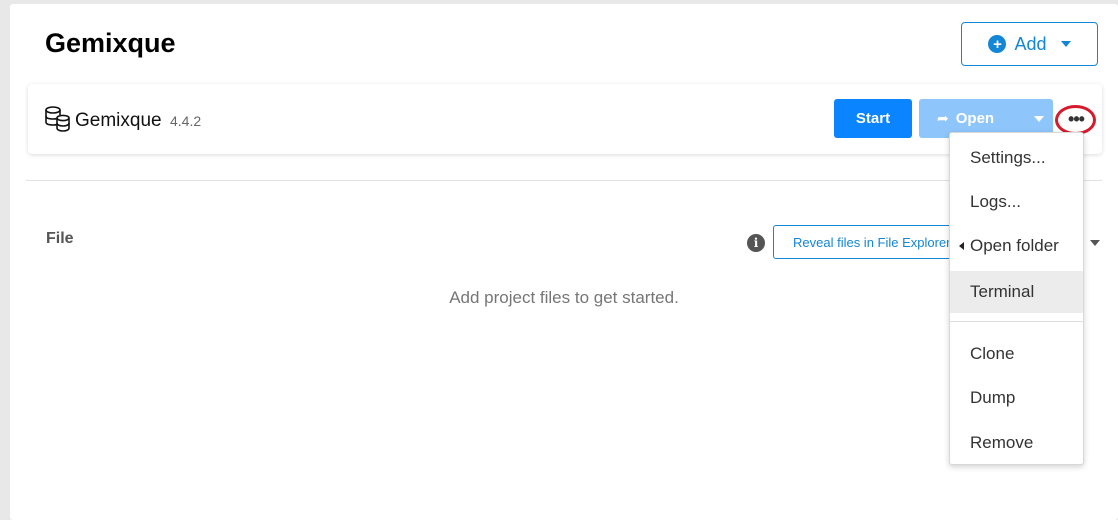 The width and height of the screenshot is (1118, 520). What do you see at coordinates (1016, 321) in the screenshot?
I see `menu-separator` at bounding box center [1016, 321].